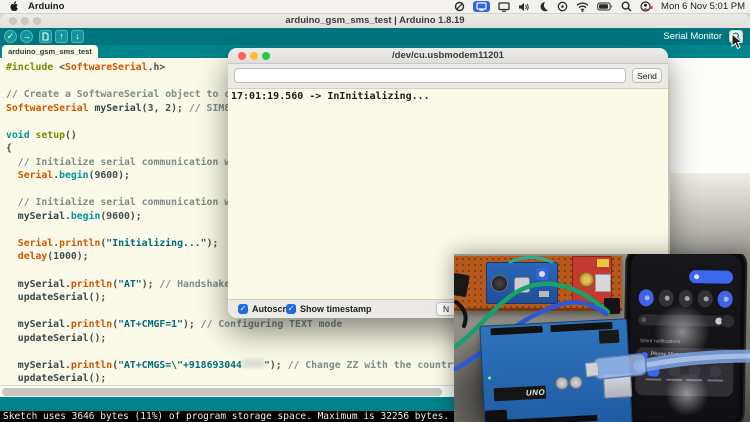 This screenshot has height=422, width=750. What do you see at coordinates (667, 364) in the screenshot?
I see `usb-cable` at bounding box center [667, 364].